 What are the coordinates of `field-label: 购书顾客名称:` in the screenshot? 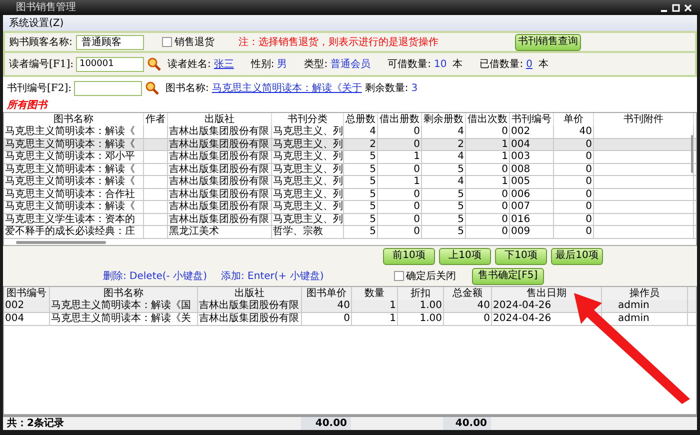 It's located at (40, 43).